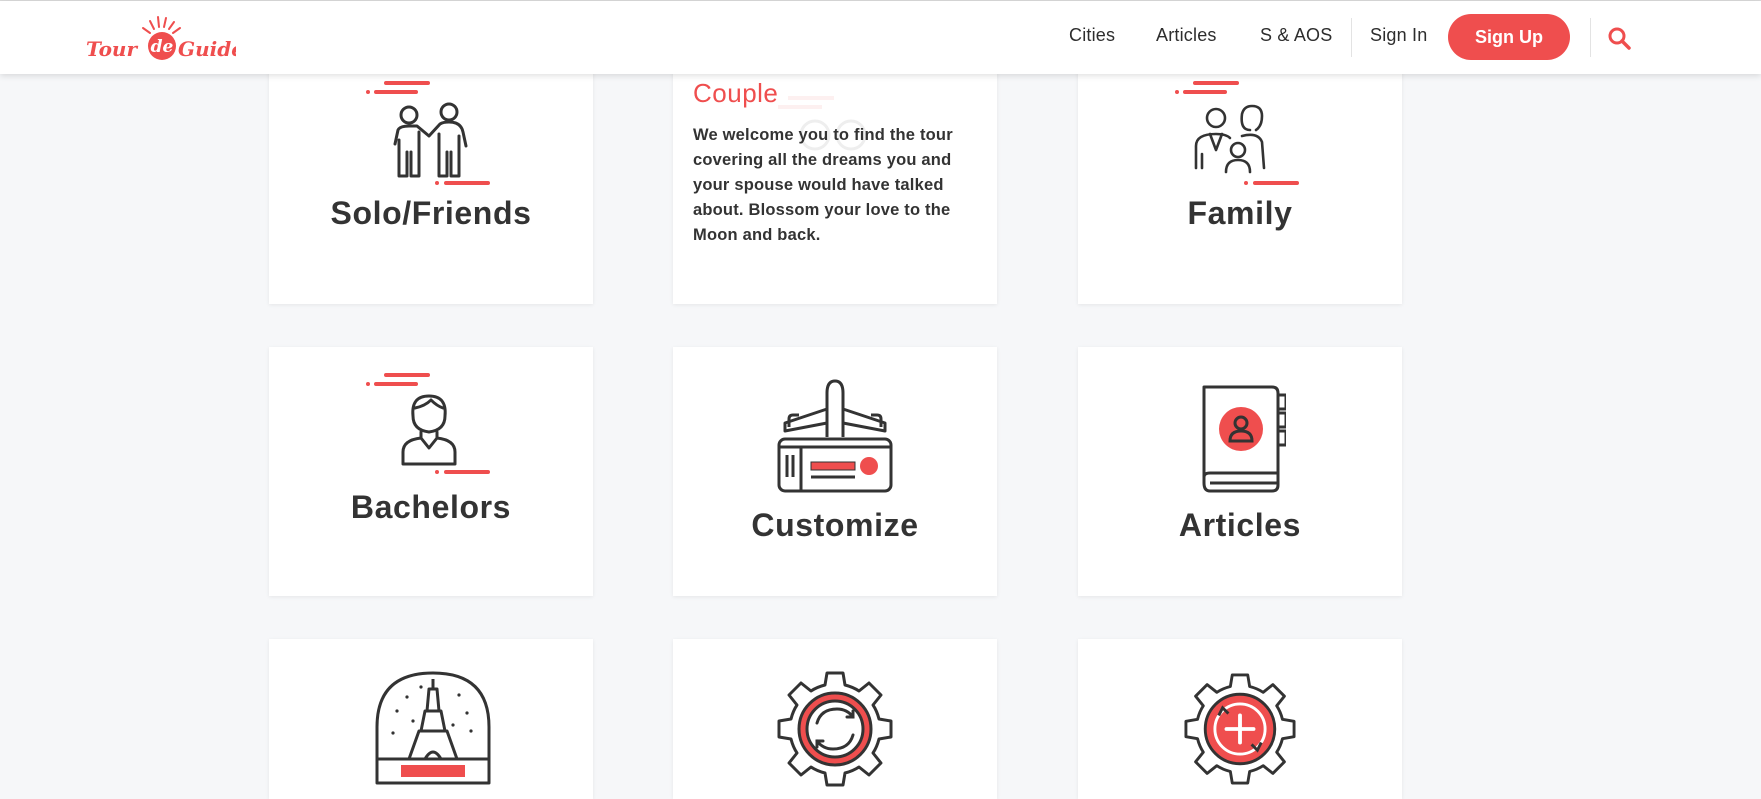 This screenshot has width=1761, height=799. What do you see at coordinates (1244, 439) in the screenshot?
I see `address-book-icon` at bounding box center [1244, 439].